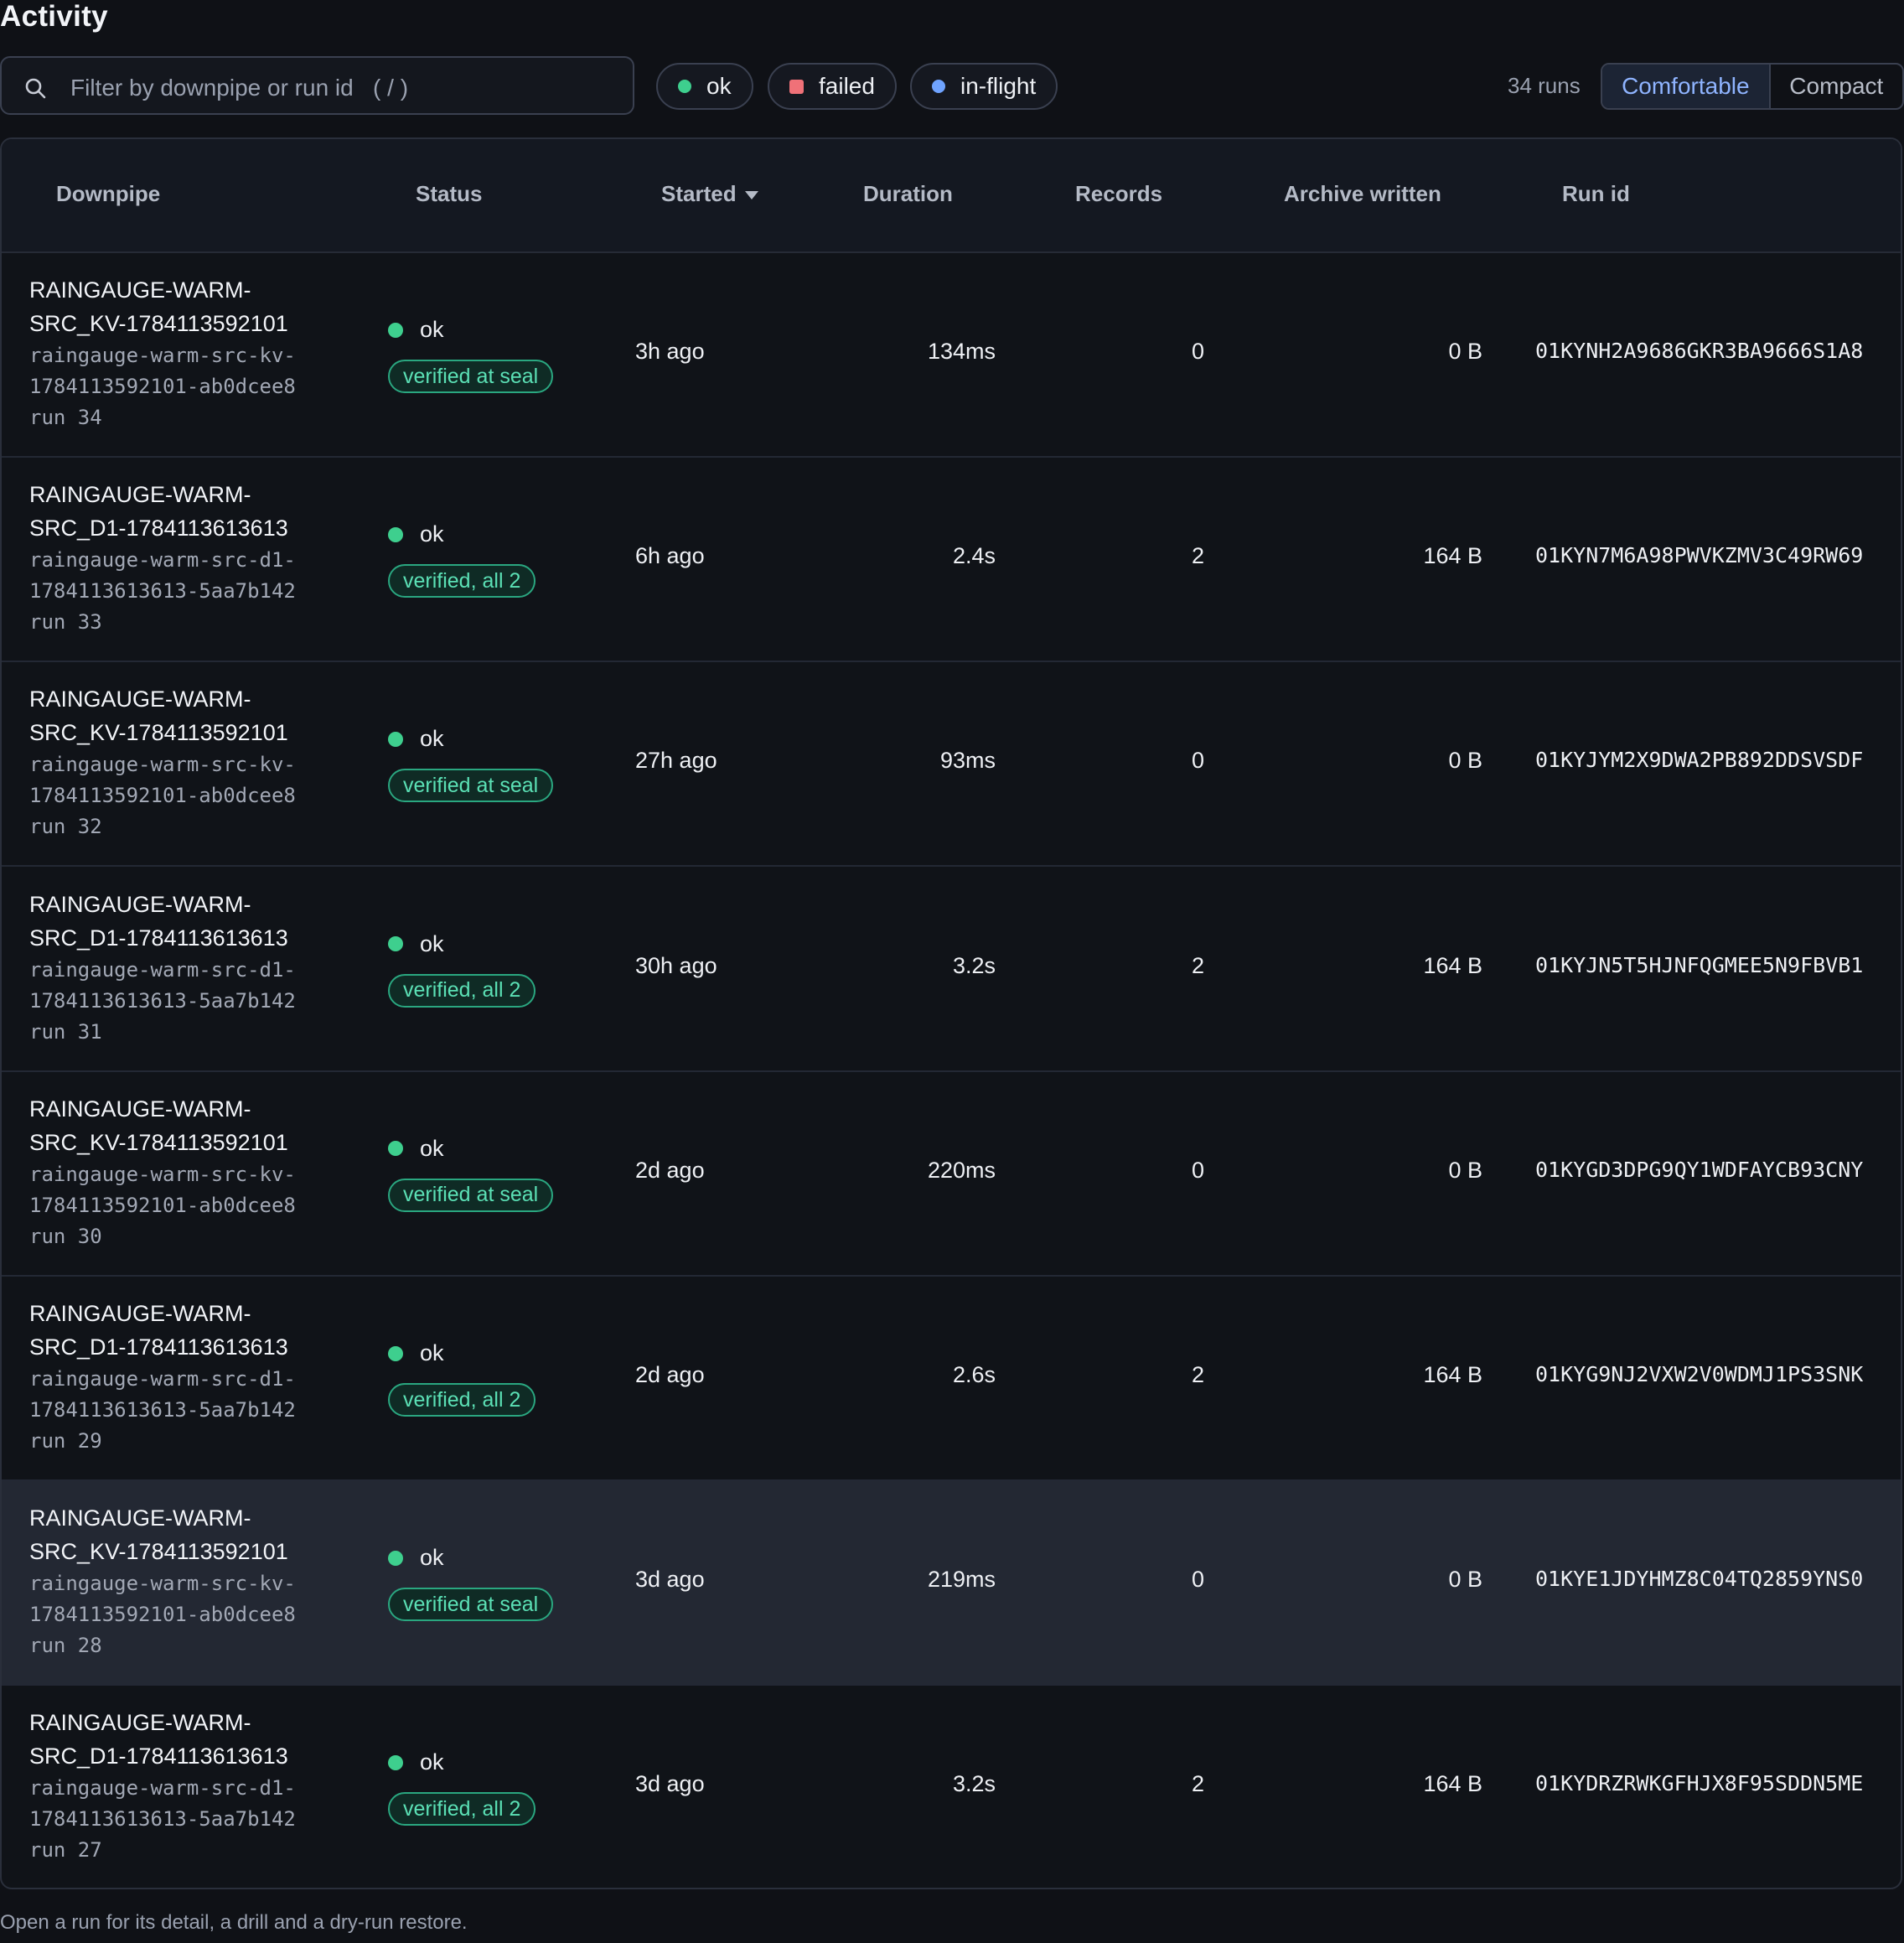 The height and width of the screenshot is (1943, 1904). What do you see at coordinates (962, 1170) in the screenshot?
I see `duration-cell: 220ms` at bounding box center [962, 1170].